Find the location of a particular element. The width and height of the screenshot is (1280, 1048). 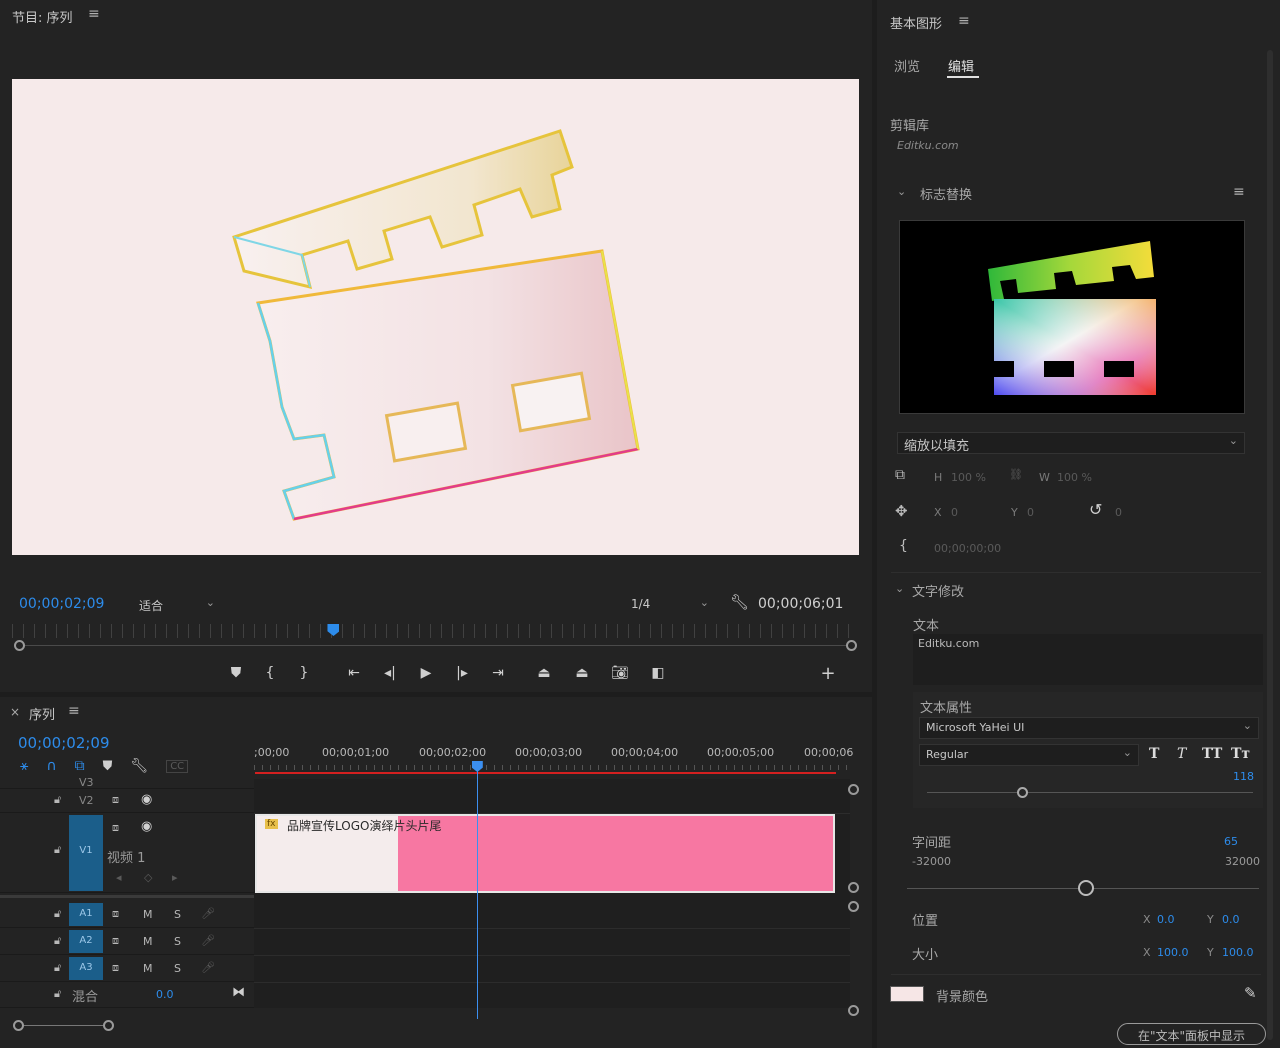

sequence-timecode: 00;00;02;09 is located at coordinates (64, 743).